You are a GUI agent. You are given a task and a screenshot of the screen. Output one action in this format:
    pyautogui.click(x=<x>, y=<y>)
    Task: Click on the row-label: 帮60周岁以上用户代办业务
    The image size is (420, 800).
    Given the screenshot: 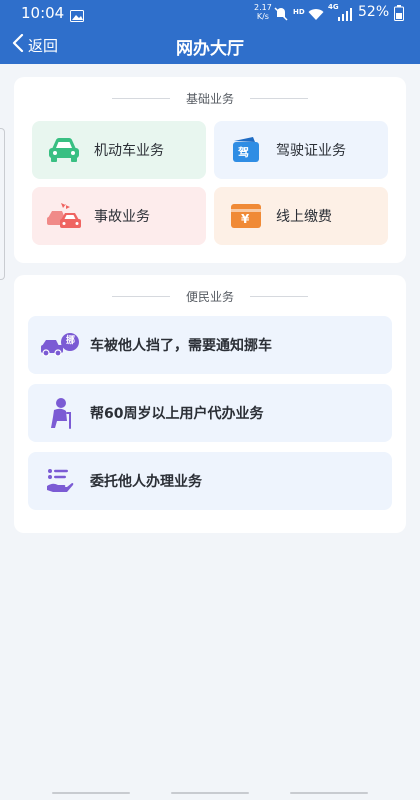 What is the action you would take?
    pyautogui.click(x=177, y=414)
    